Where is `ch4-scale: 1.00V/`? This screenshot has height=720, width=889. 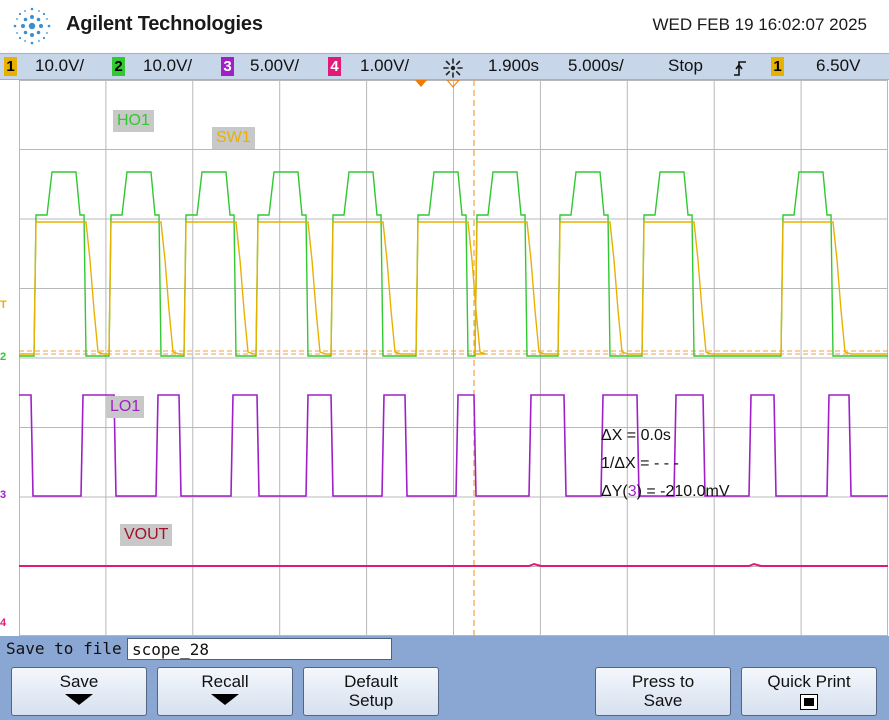
ch4-scale: 1.00V/ is located at coordinates (385, 65).